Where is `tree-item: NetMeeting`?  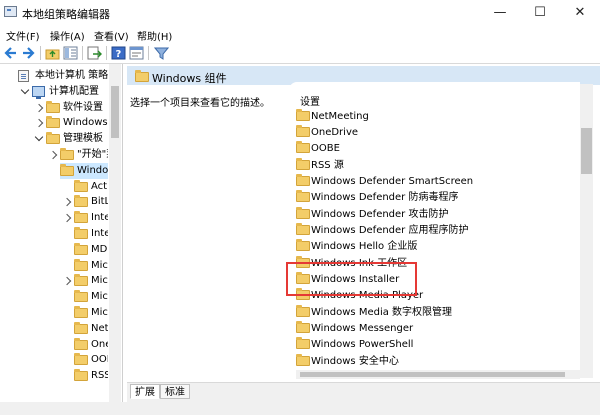
tree-item: NetMeeting is located at coordinates (54, 329).